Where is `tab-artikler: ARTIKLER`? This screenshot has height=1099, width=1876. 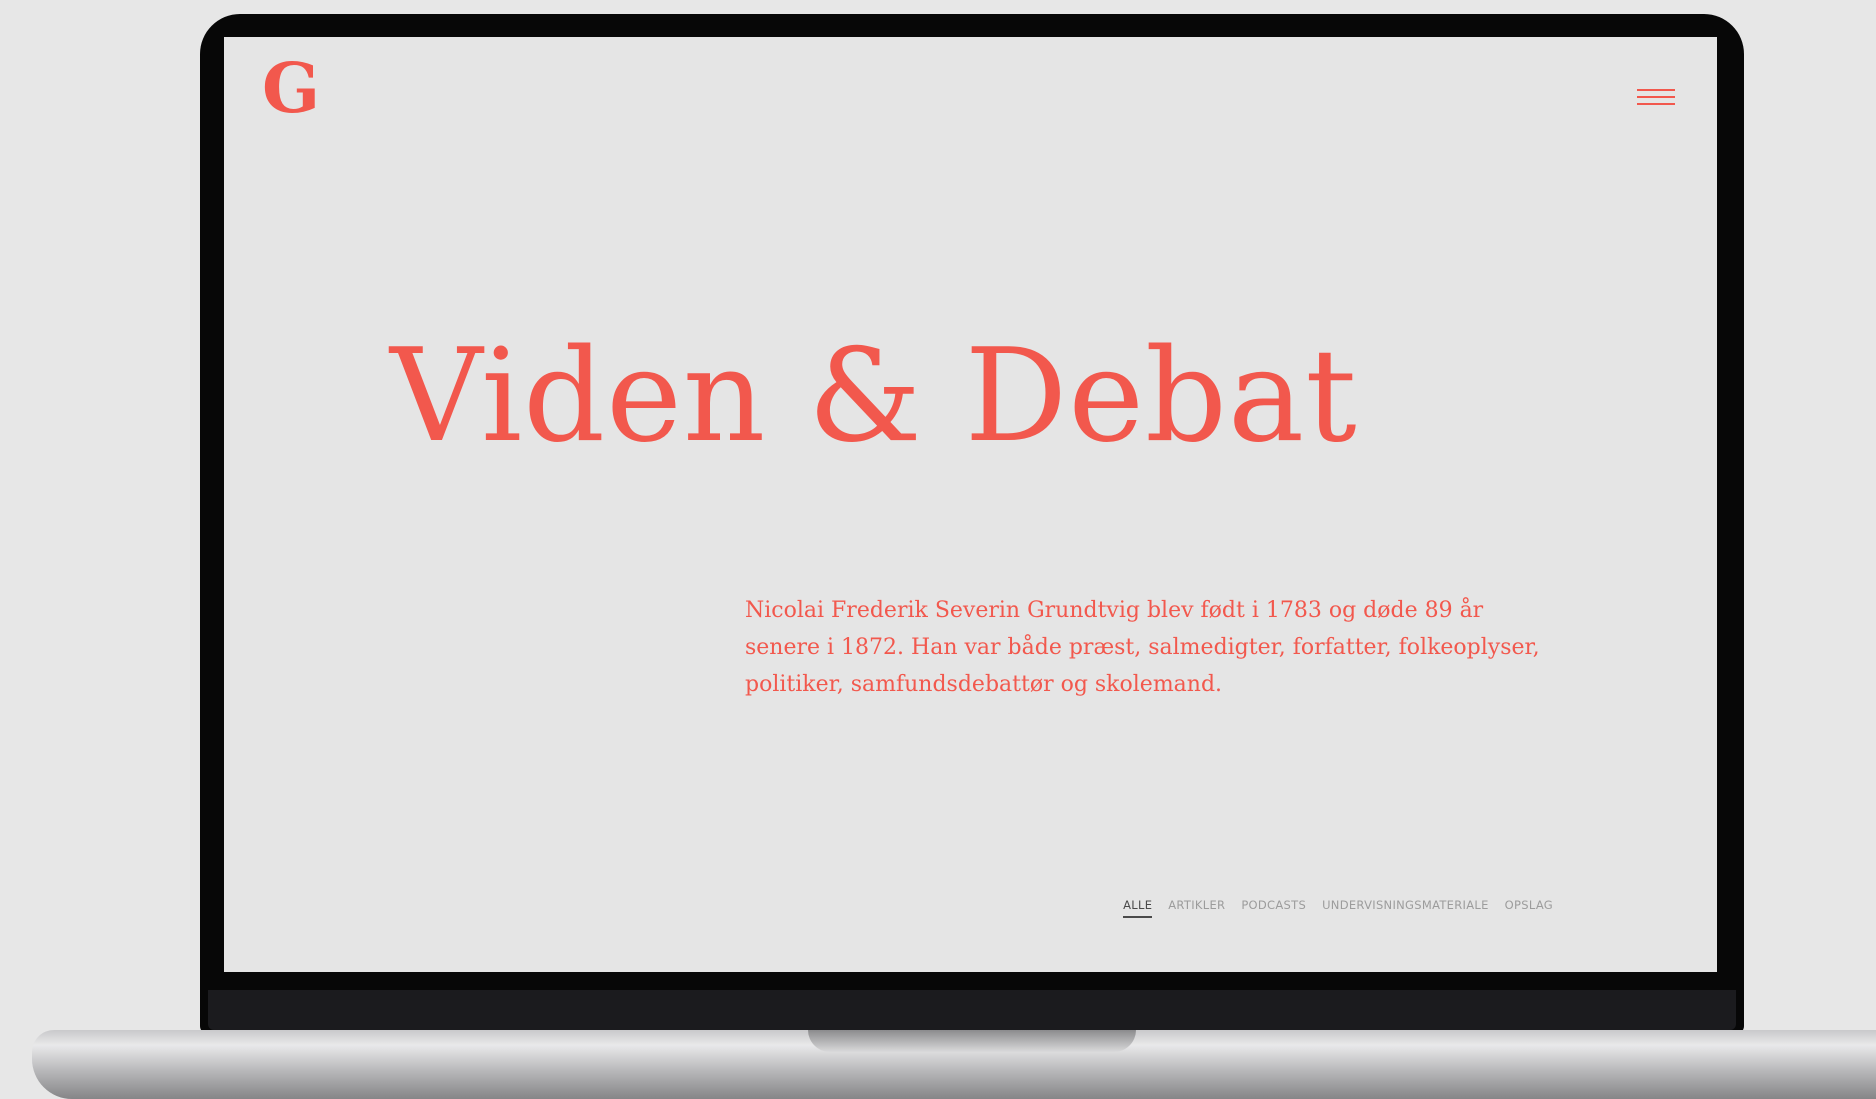
tab-artikler: ARTIKLER is located at coordinates (1196, 908).